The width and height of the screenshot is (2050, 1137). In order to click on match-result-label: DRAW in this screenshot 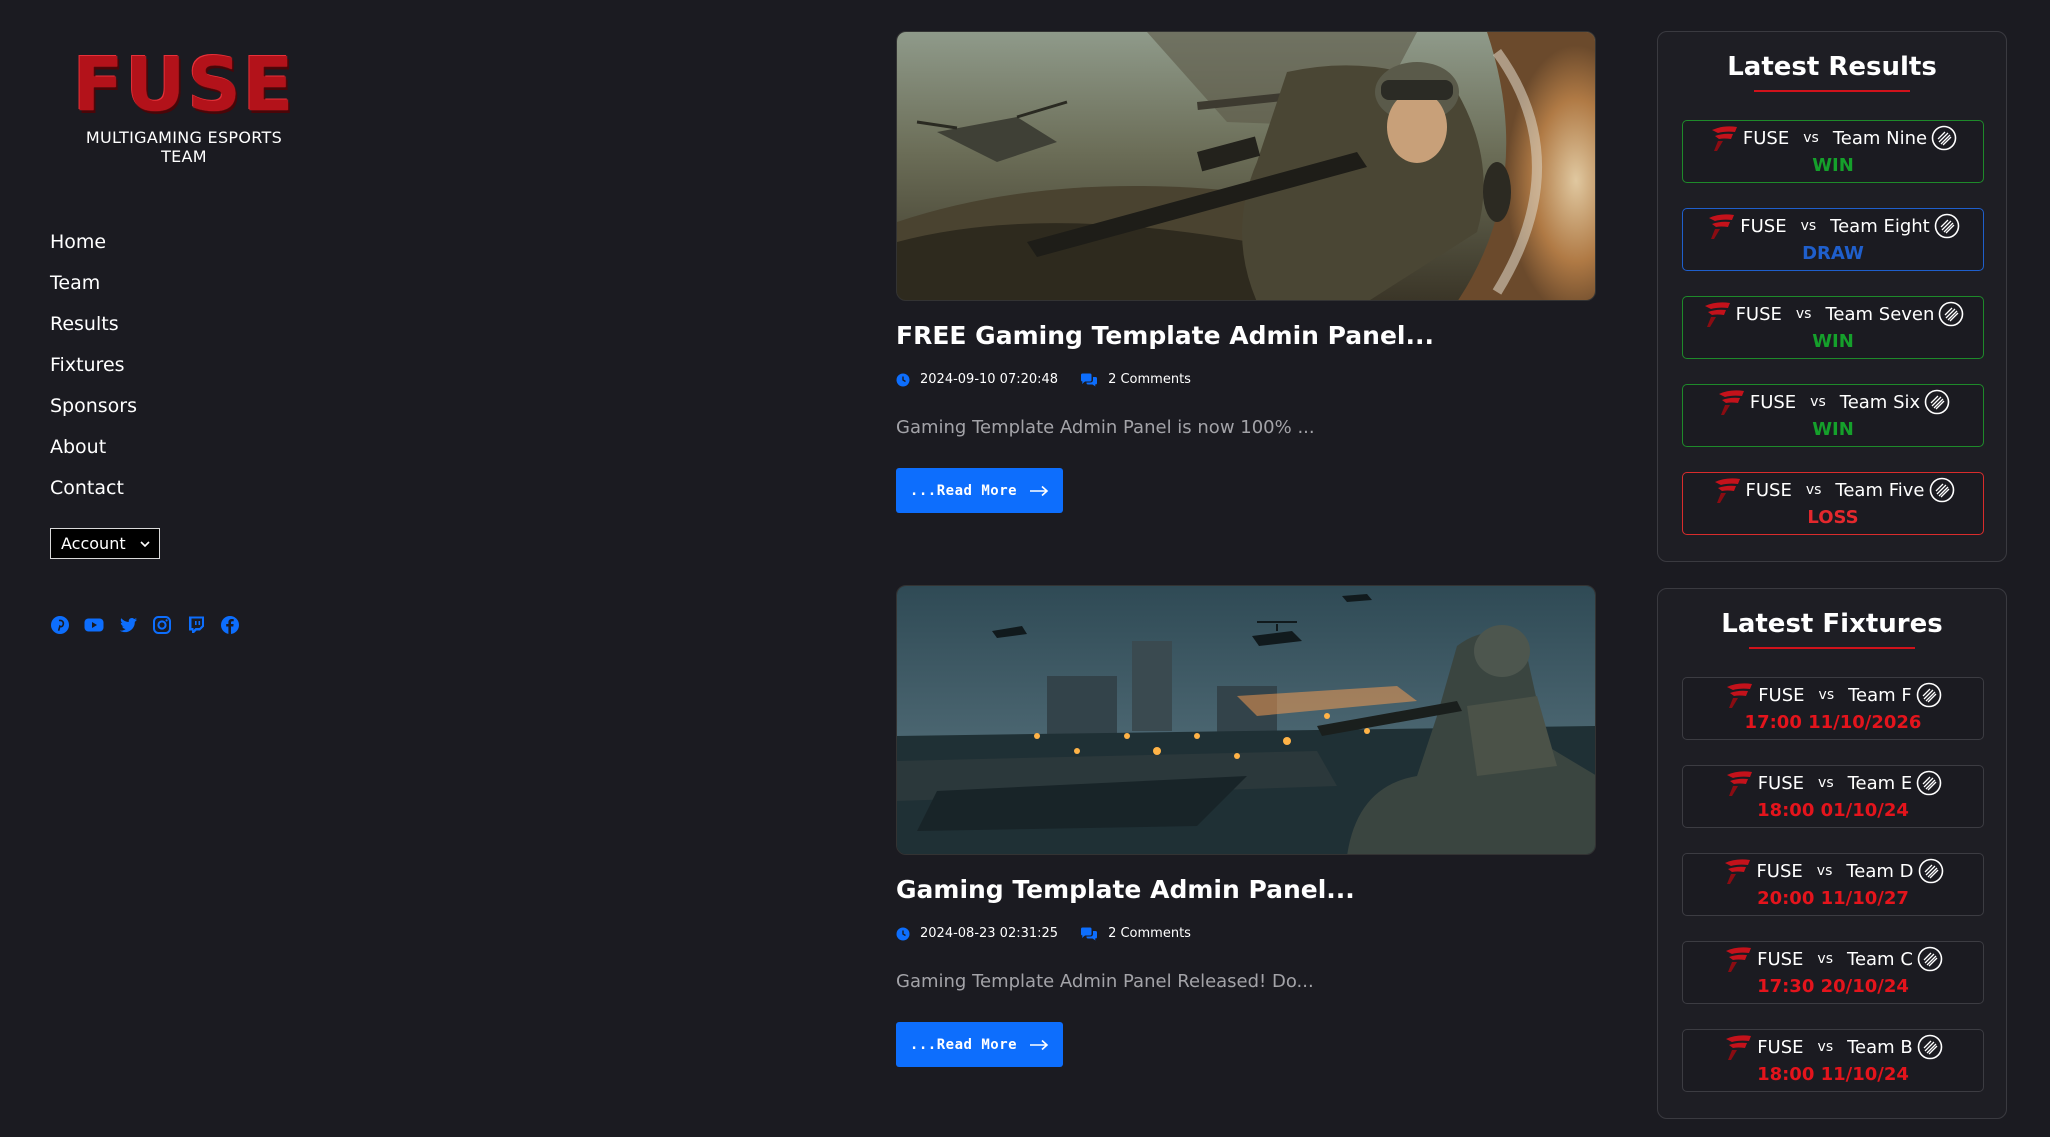, I will do `click(1833, 253)`.